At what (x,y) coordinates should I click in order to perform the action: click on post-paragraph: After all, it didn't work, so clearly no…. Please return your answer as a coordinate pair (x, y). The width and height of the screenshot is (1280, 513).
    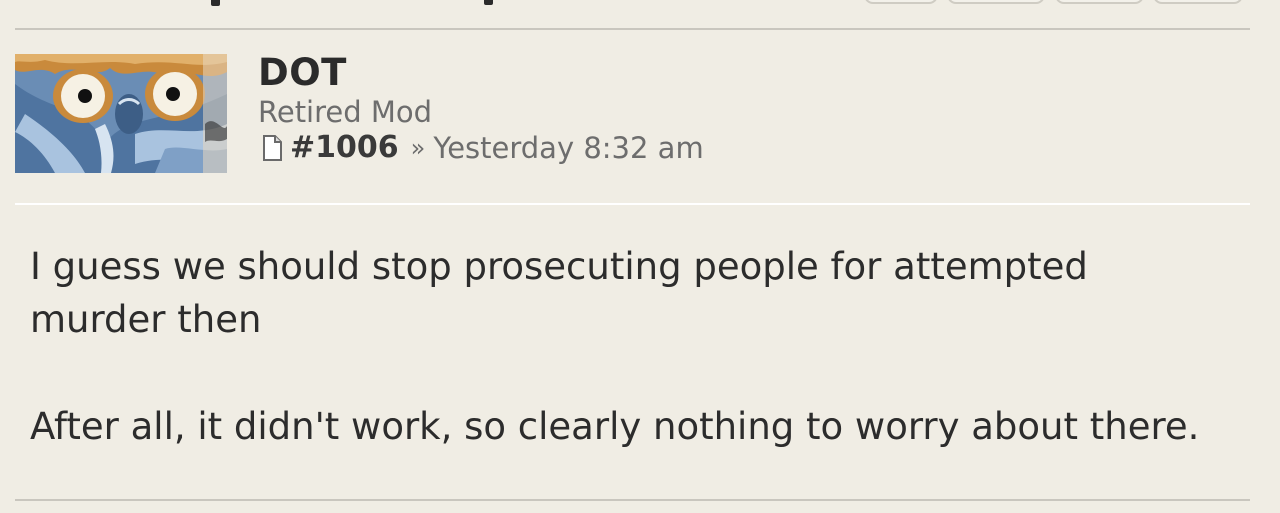
    Looking at the image, I should click on (615, 426).